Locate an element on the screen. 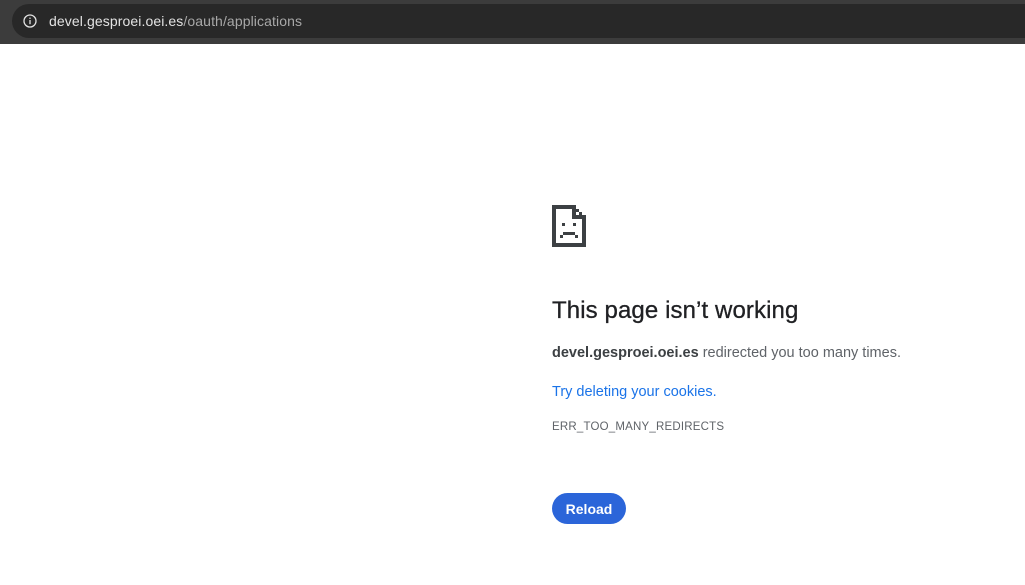  info-icon is located at coordinates (30, 21).